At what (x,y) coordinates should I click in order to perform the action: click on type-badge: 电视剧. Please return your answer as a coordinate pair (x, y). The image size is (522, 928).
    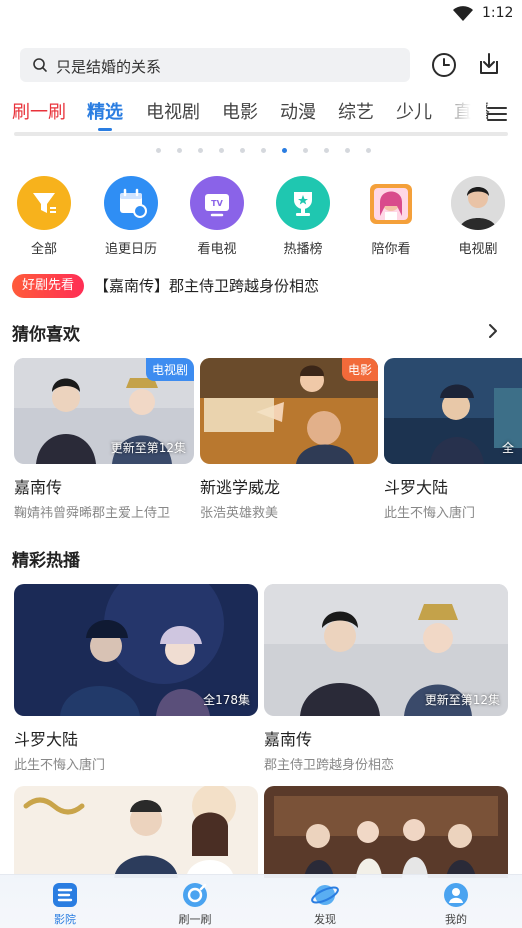
    Looking at the image, I should click on (169, 369).